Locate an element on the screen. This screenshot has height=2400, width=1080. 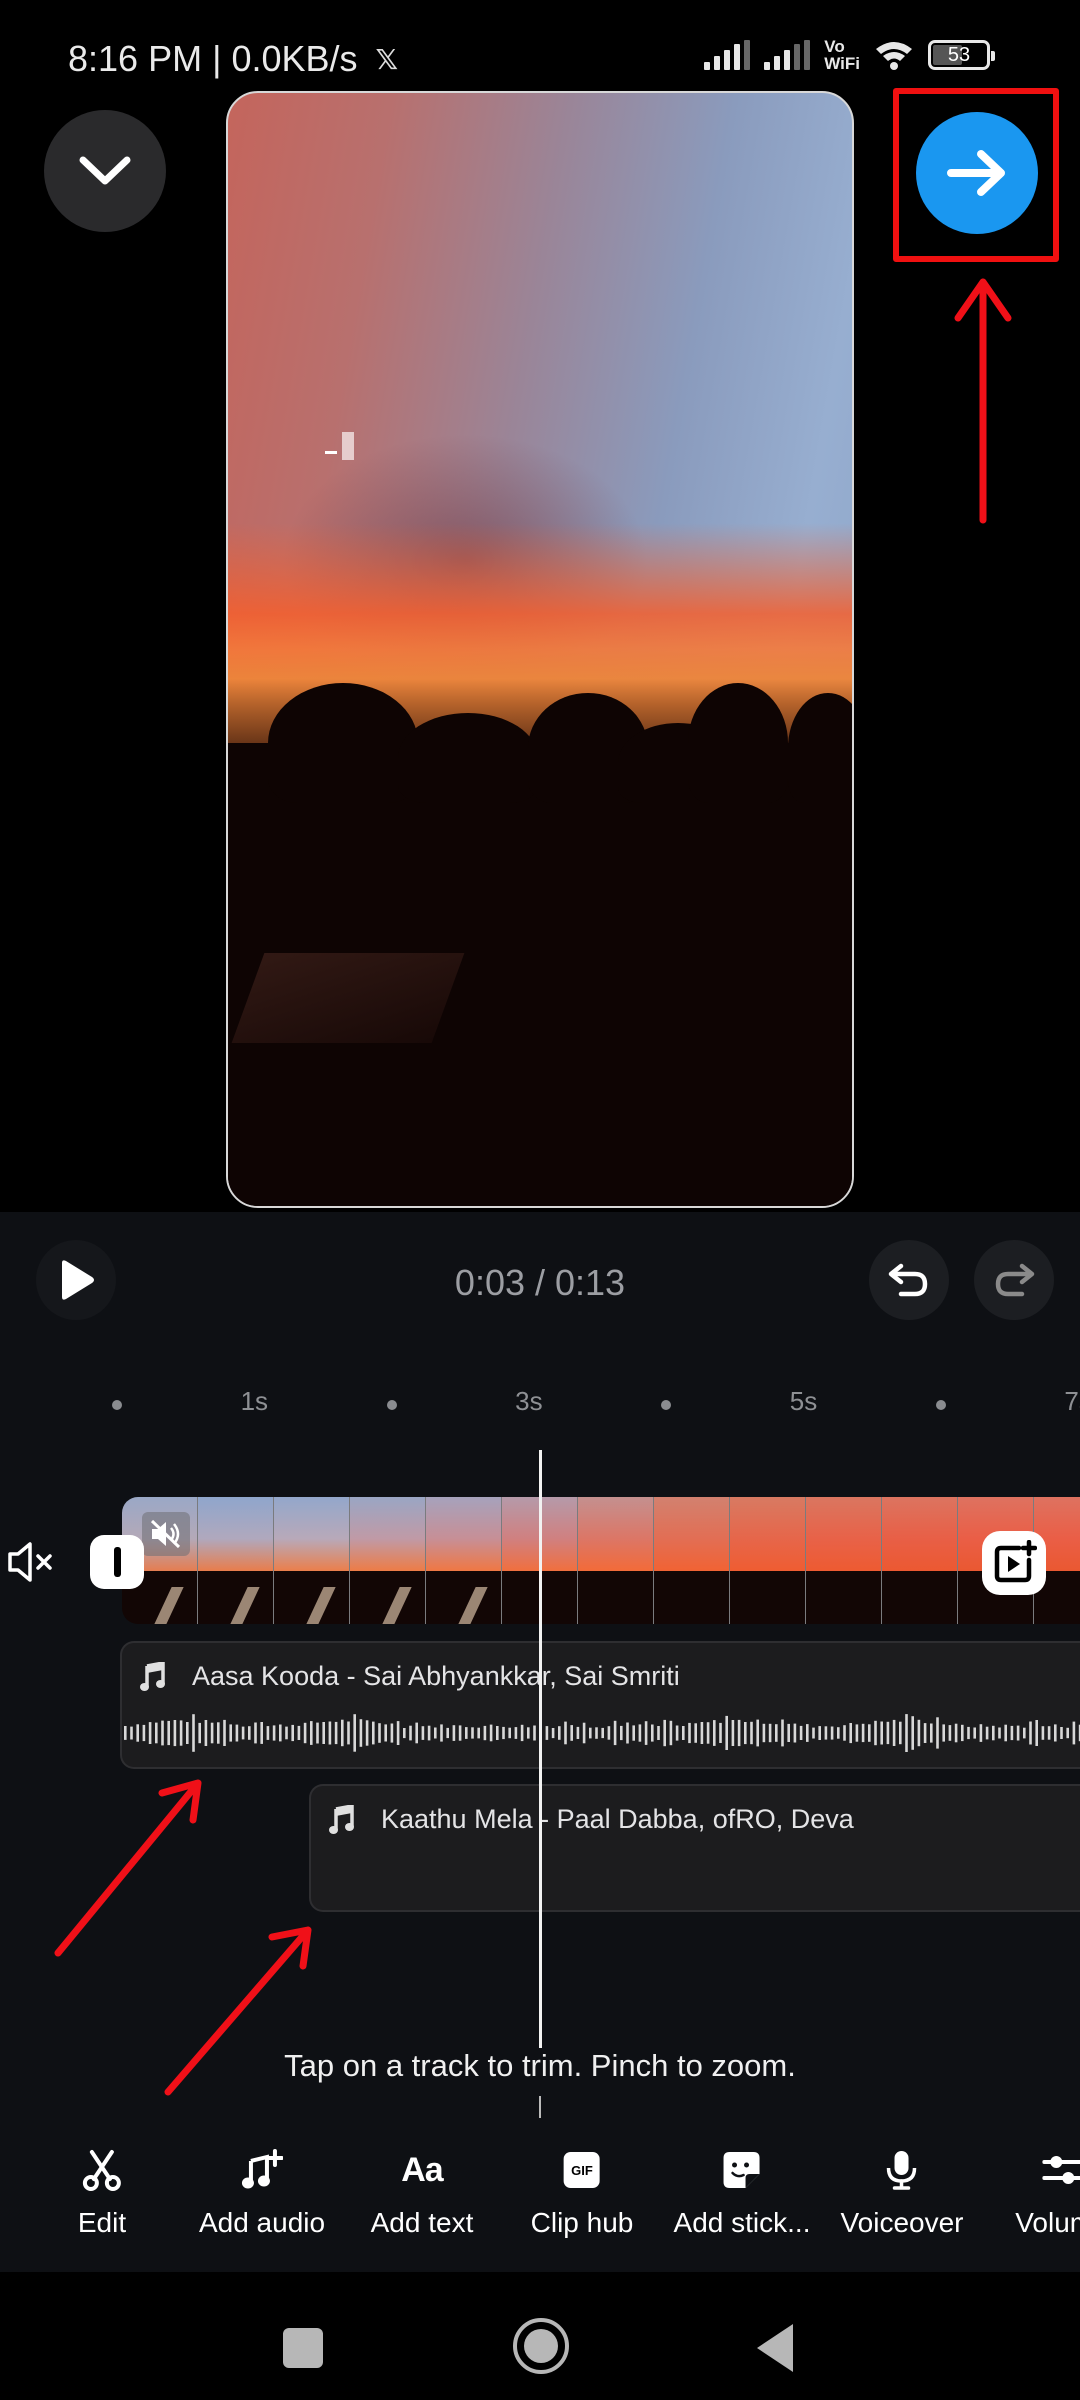
tool-voiceover: Voiceover is located at coordinates (902, 2192).